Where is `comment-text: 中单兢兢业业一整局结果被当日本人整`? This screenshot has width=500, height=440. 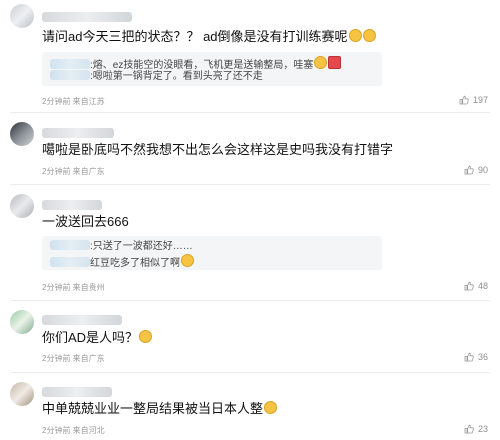
comment-text: 中单兢兢业业一整局结果被当日本人整 is located at coordinates (160, 409).